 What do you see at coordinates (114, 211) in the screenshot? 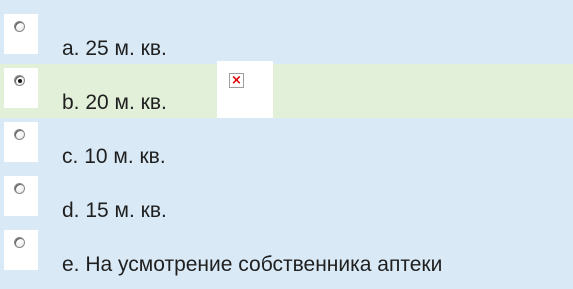
I see `option-d-label: d. 15 м. кв.` at bounding box center [114, 211].